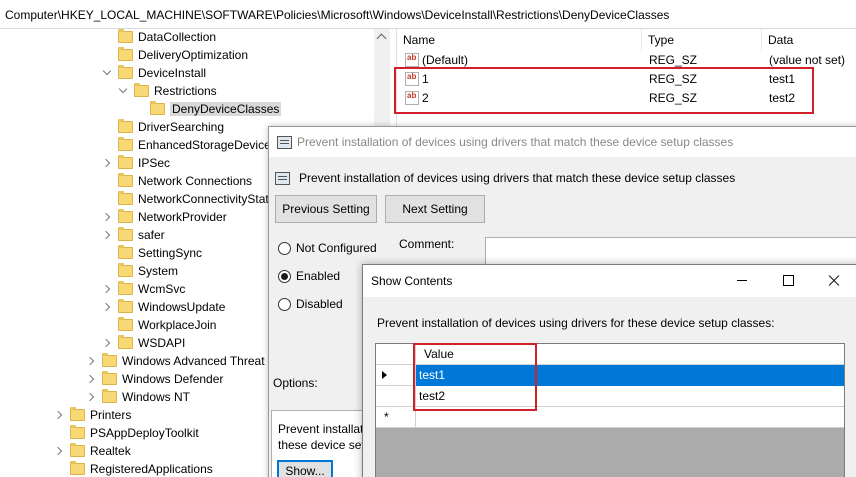  I want to click on tree-item-label: Windows Defender, so click(173, 379).